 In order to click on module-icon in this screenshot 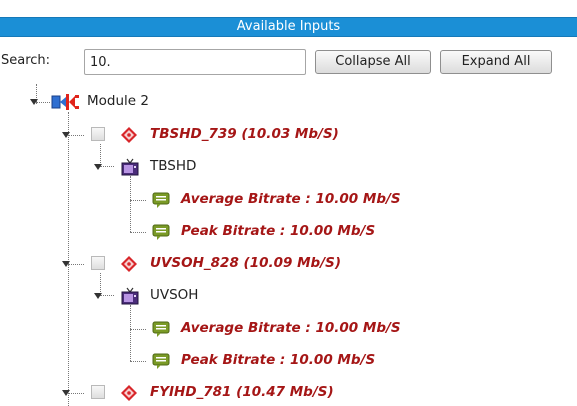, I will do `click(68, 104)`.